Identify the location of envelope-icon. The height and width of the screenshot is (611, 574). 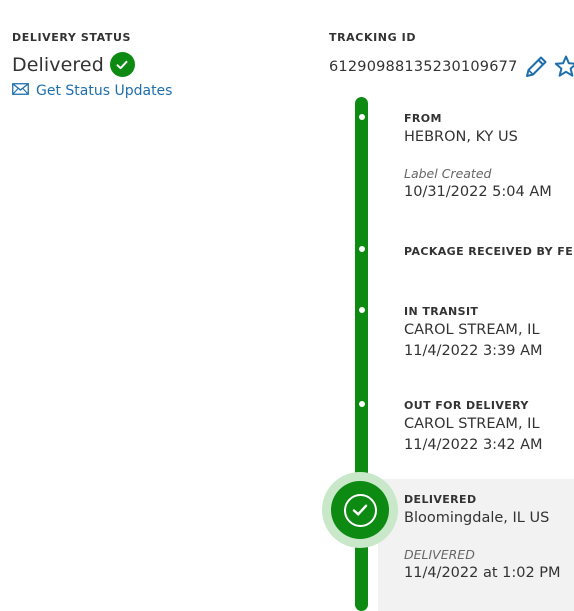
(20, 91).